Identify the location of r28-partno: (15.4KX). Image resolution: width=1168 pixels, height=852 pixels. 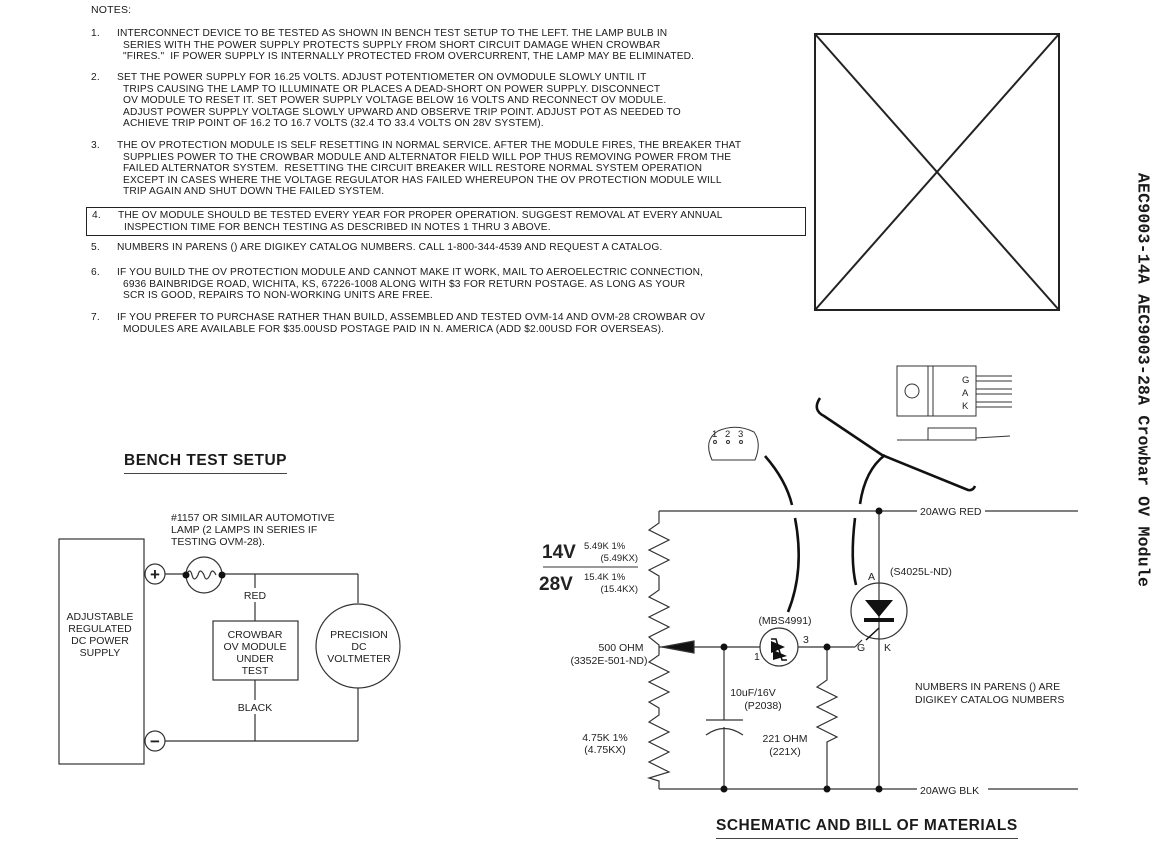
(620, 589).